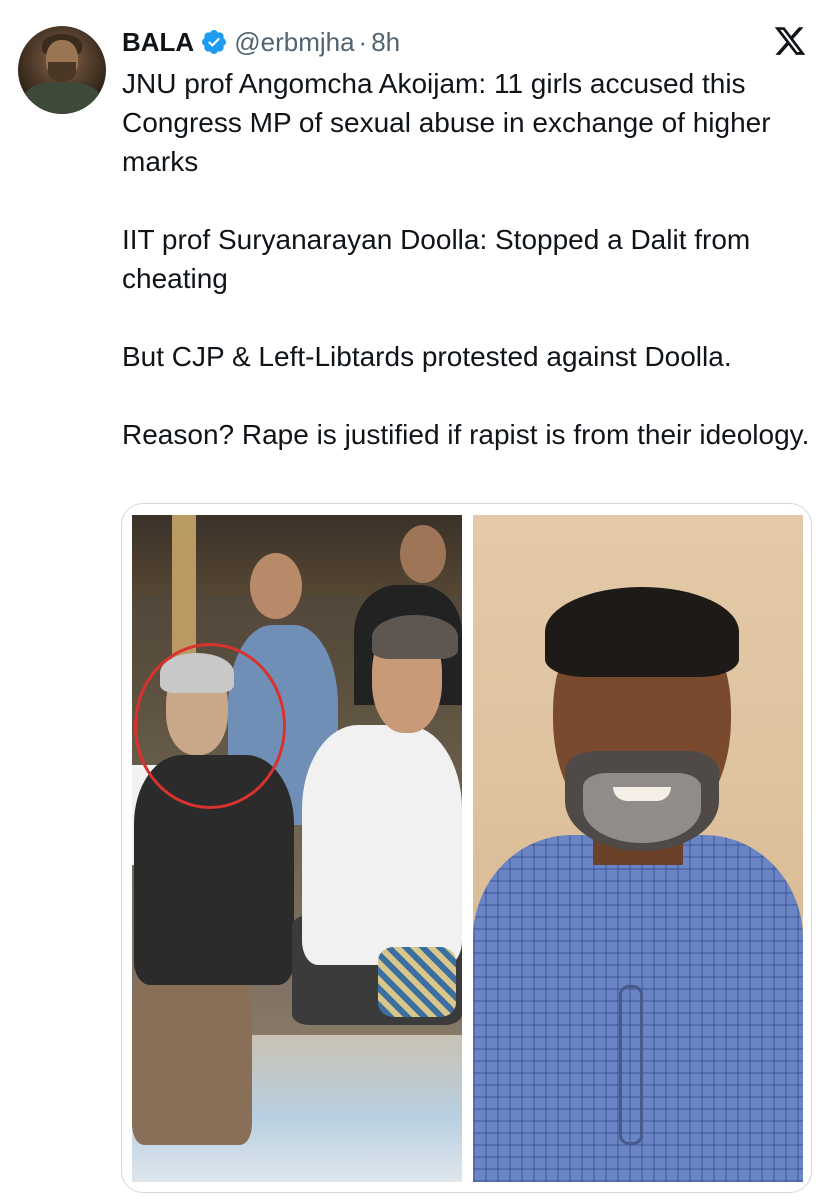  I want to click on avatar-coat, so click(62, 98).